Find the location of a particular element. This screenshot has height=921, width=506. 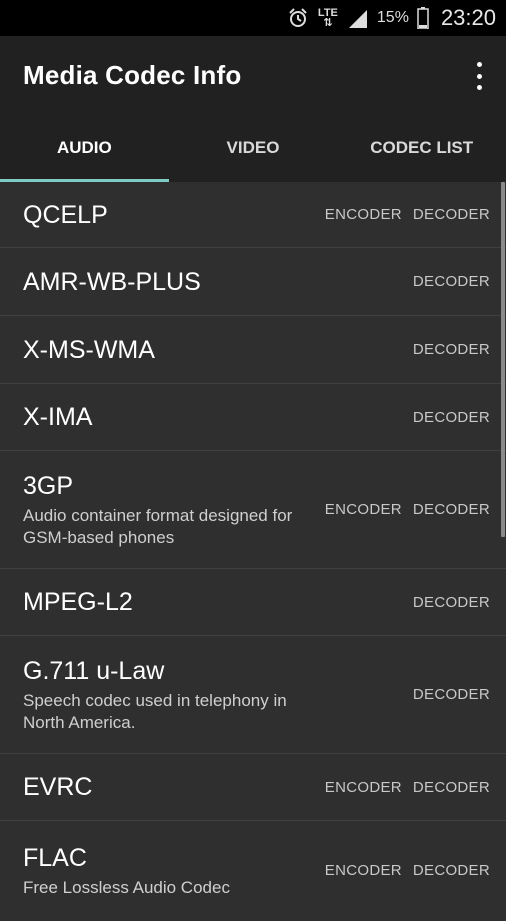

tab-bar: AUDIO VIDEO CODEC LIST is located at coordinates (253, 148).